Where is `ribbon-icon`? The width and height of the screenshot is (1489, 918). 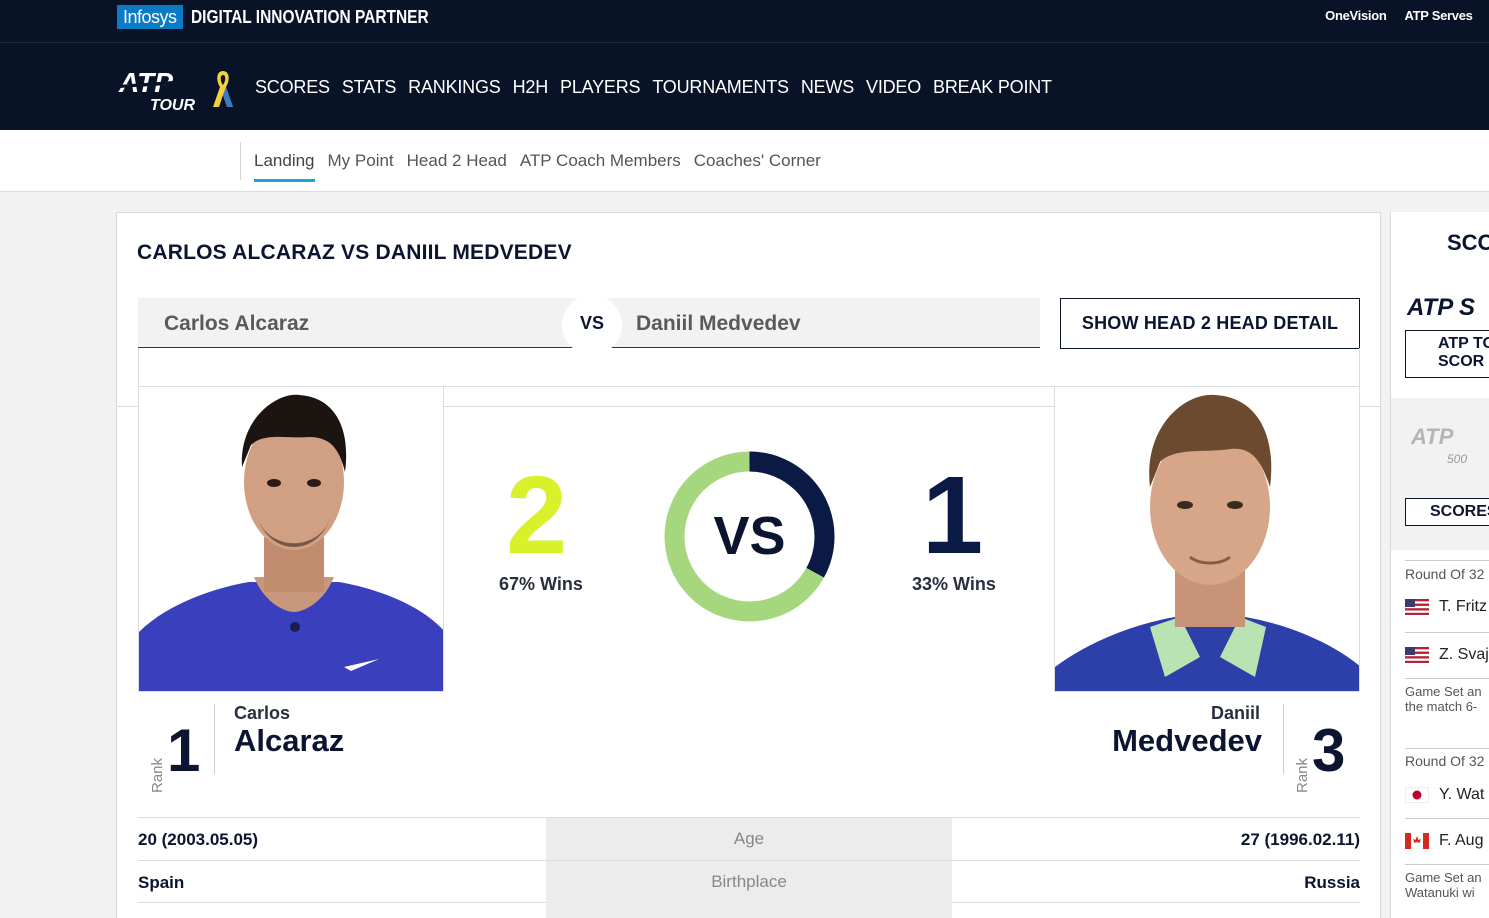
ribbon-icon is located at coordinates (223, 89).